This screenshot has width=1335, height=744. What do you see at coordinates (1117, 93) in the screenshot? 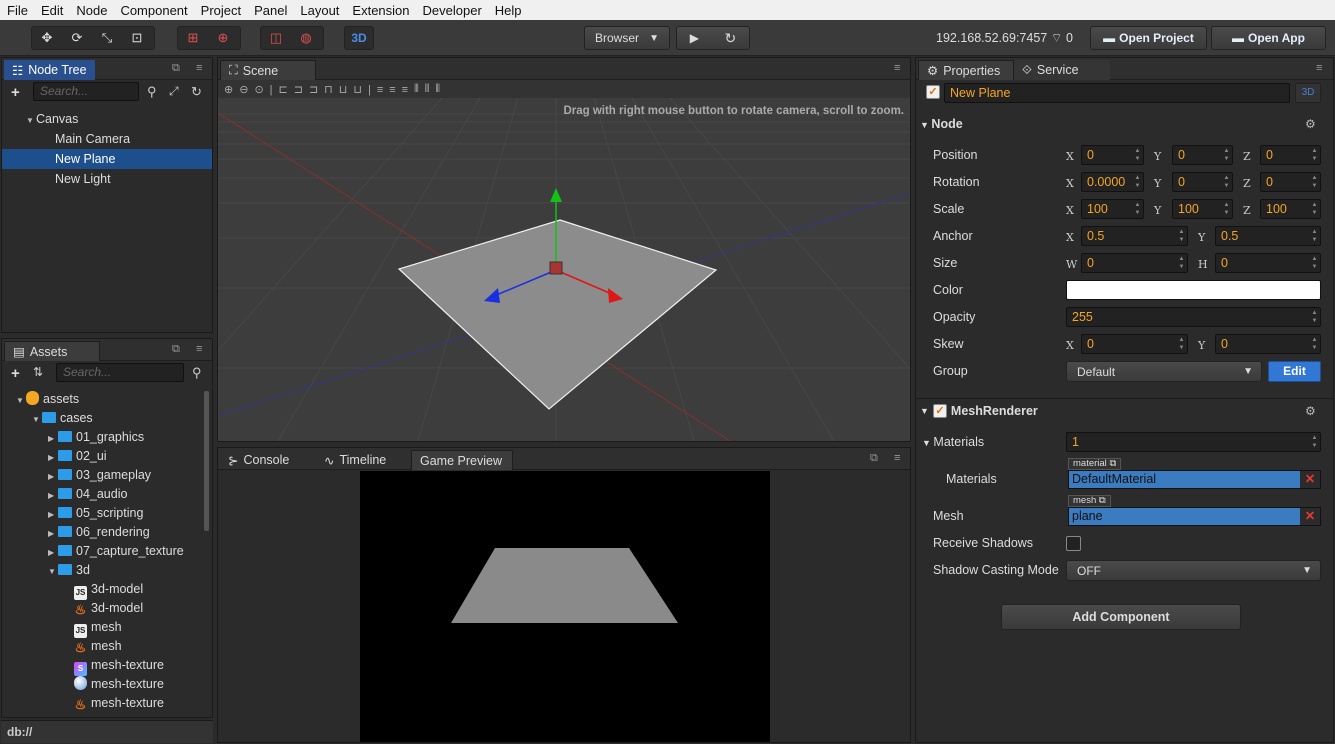
I see `node-name-input: New Plane` at bounding box center [1117, 93].